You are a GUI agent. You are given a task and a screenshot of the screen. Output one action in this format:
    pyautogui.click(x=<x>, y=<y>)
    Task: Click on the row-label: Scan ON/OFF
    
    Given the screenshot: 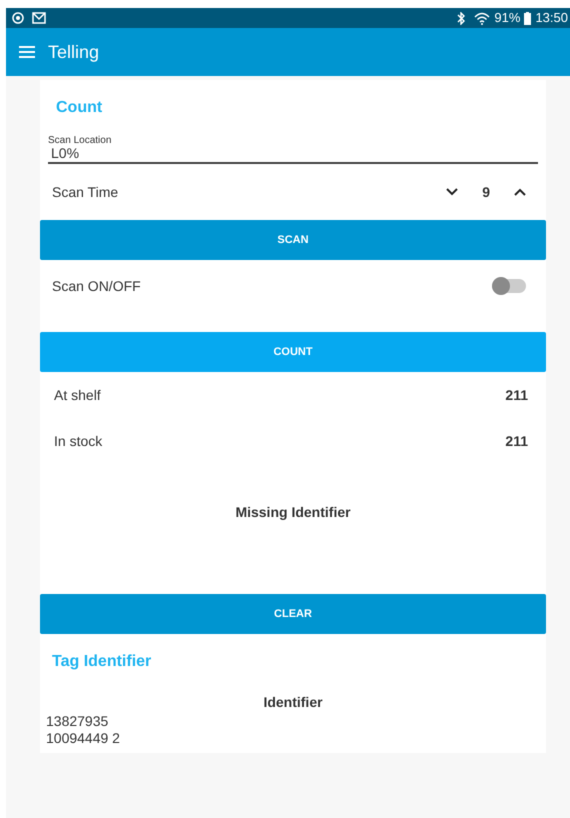 What is the action you would take?
    pyautogui.click(x=97, y=286)
    